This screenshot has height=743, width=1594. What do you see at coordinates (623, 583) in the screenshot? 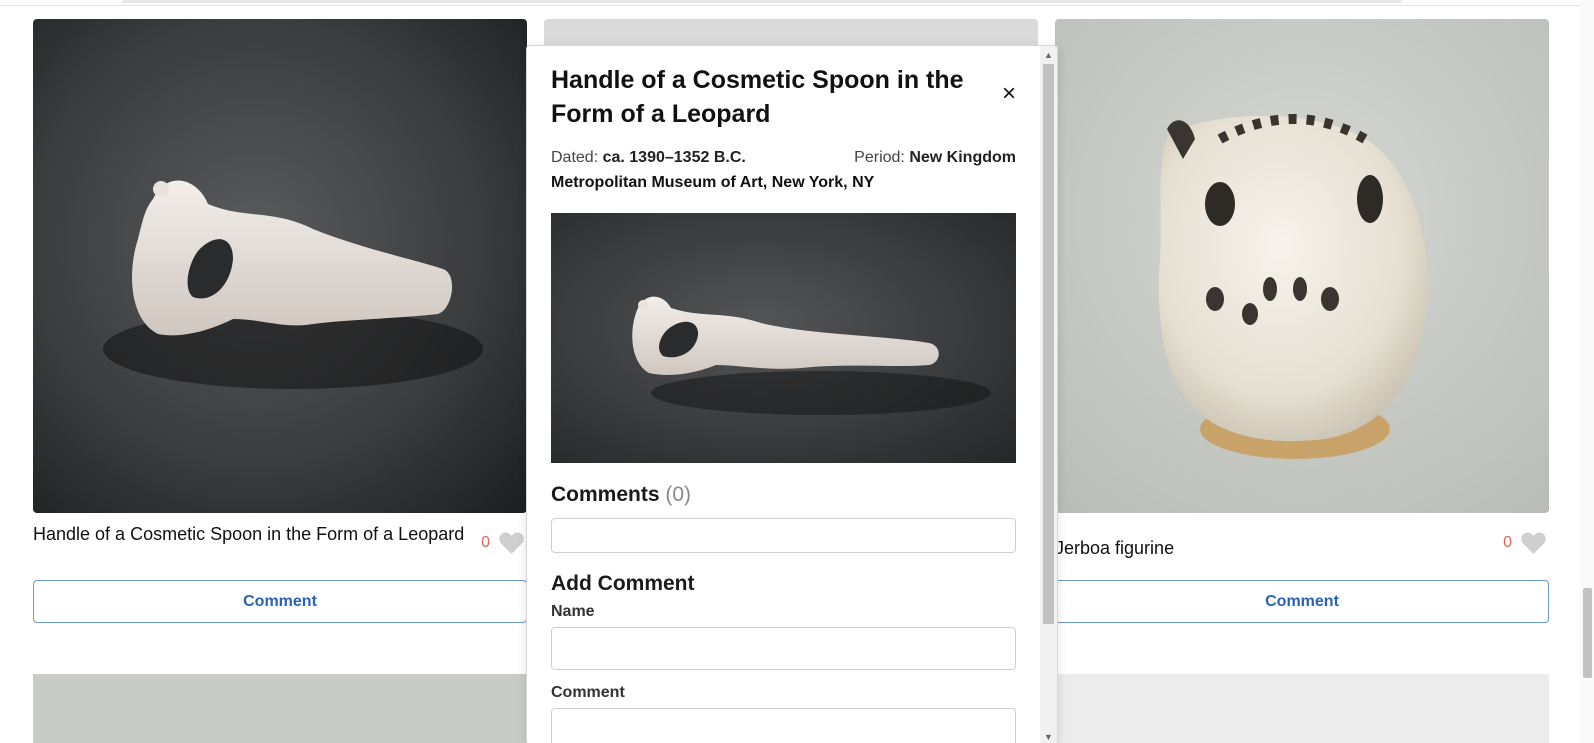
I see `add-comment-heading: Add Comment` at bounding box center [623, 583].